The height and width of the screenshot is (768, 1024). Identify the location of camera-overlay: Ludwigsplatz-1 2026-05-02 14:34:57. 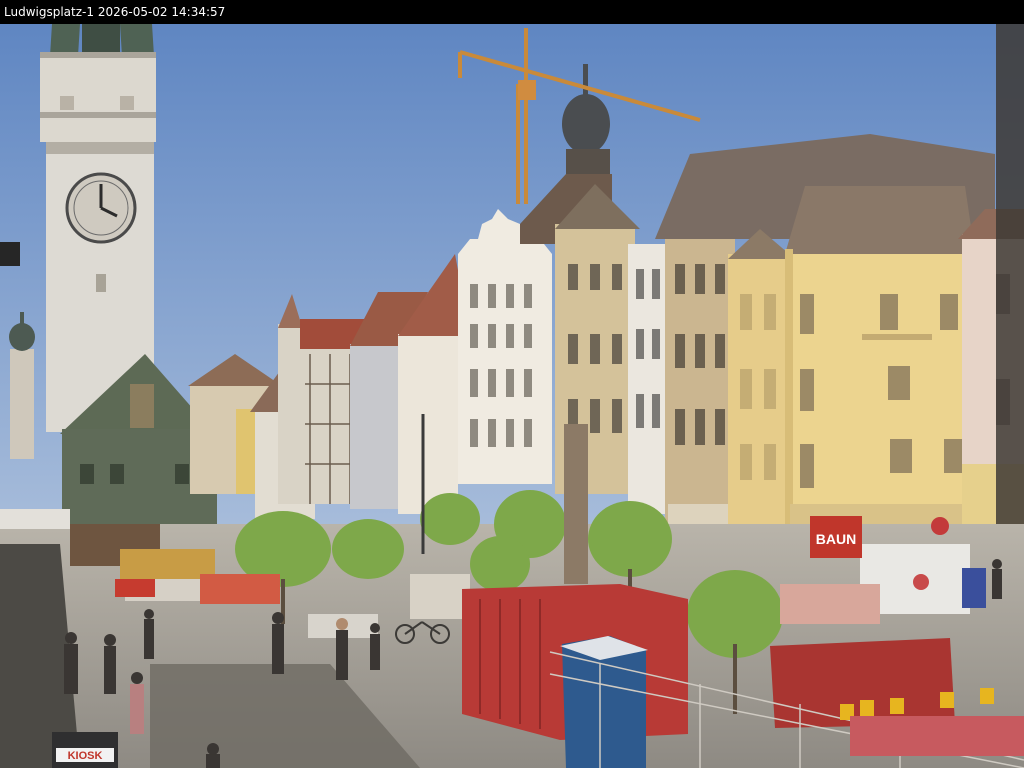
(512, 12).